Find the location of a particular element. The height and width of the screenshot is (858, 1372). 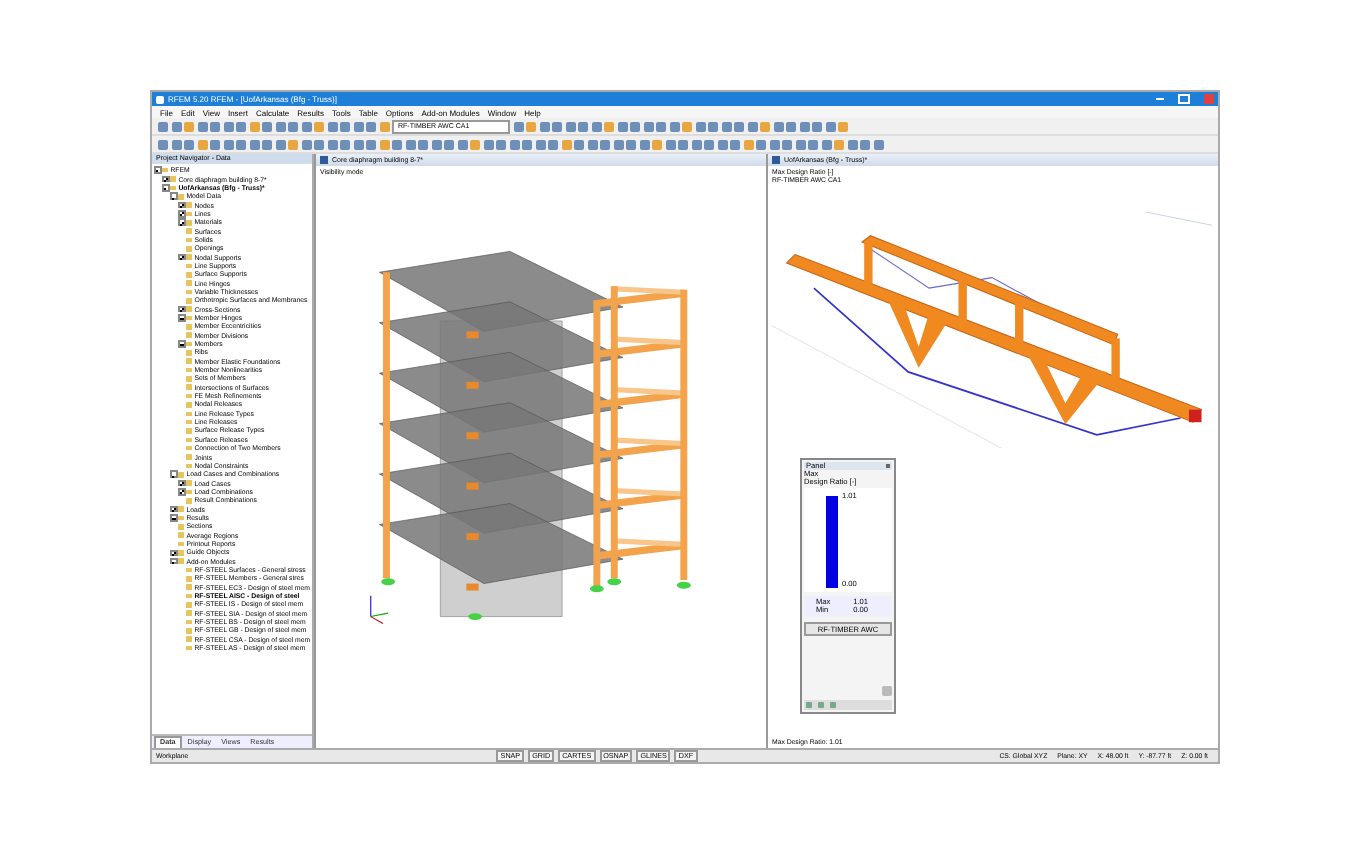

maximize-icon is located at coordinates (1184, 99).